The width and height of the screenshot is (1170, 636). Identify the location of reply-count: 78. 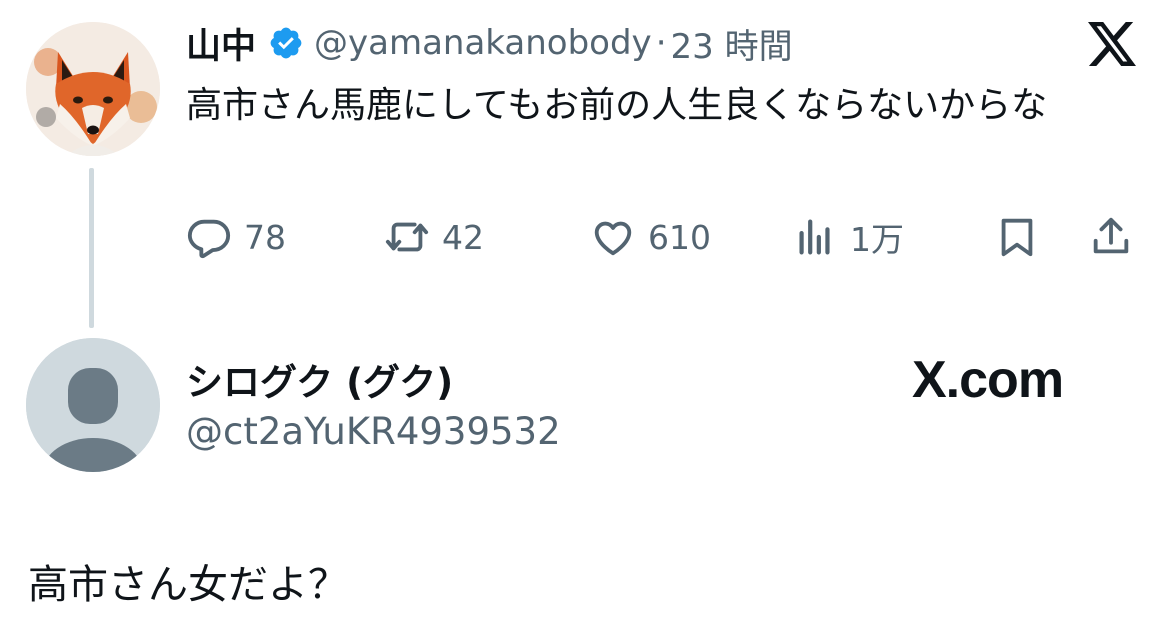
(265, 237).